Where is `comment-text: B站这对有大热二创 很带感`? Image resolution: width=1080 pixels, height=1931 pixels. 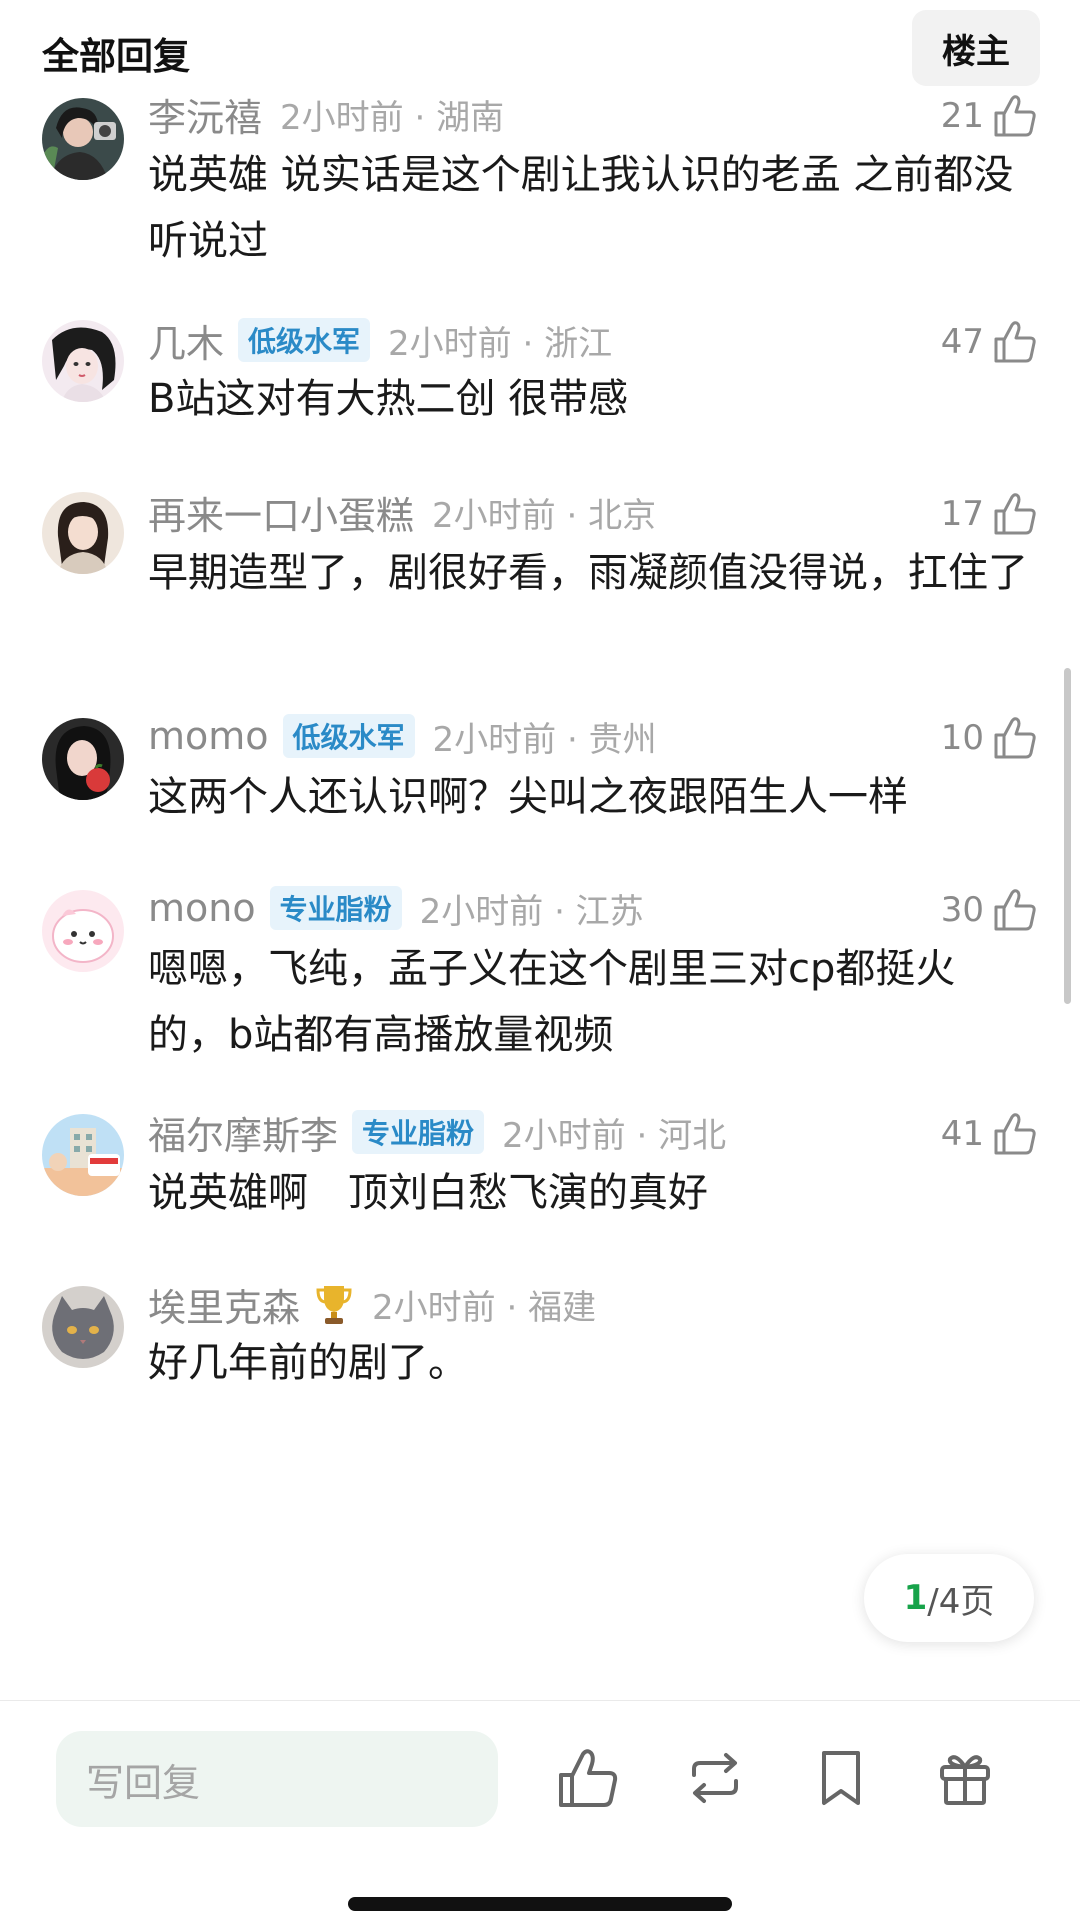
comment-text: B站这对有大热二创 很带感 is located at coordinates (388, 399).